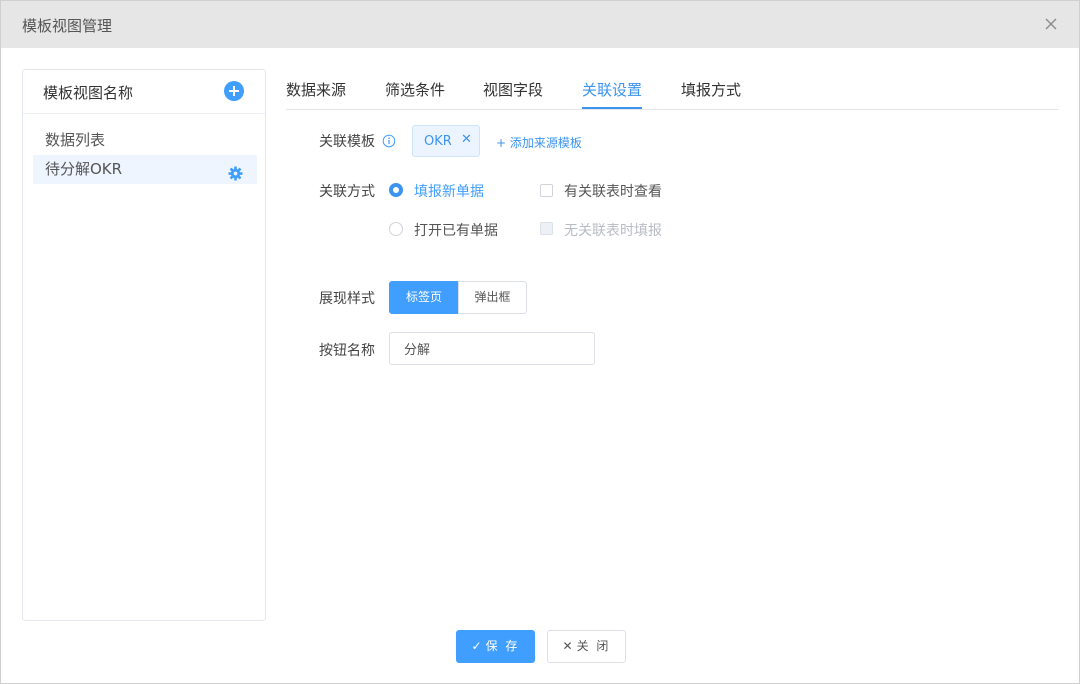 This screenshot has height=684, width=1080. What do you see at coordinates (235, 171) in the screenshot?
I see `gear-icon` at bounding box center [235, 171].